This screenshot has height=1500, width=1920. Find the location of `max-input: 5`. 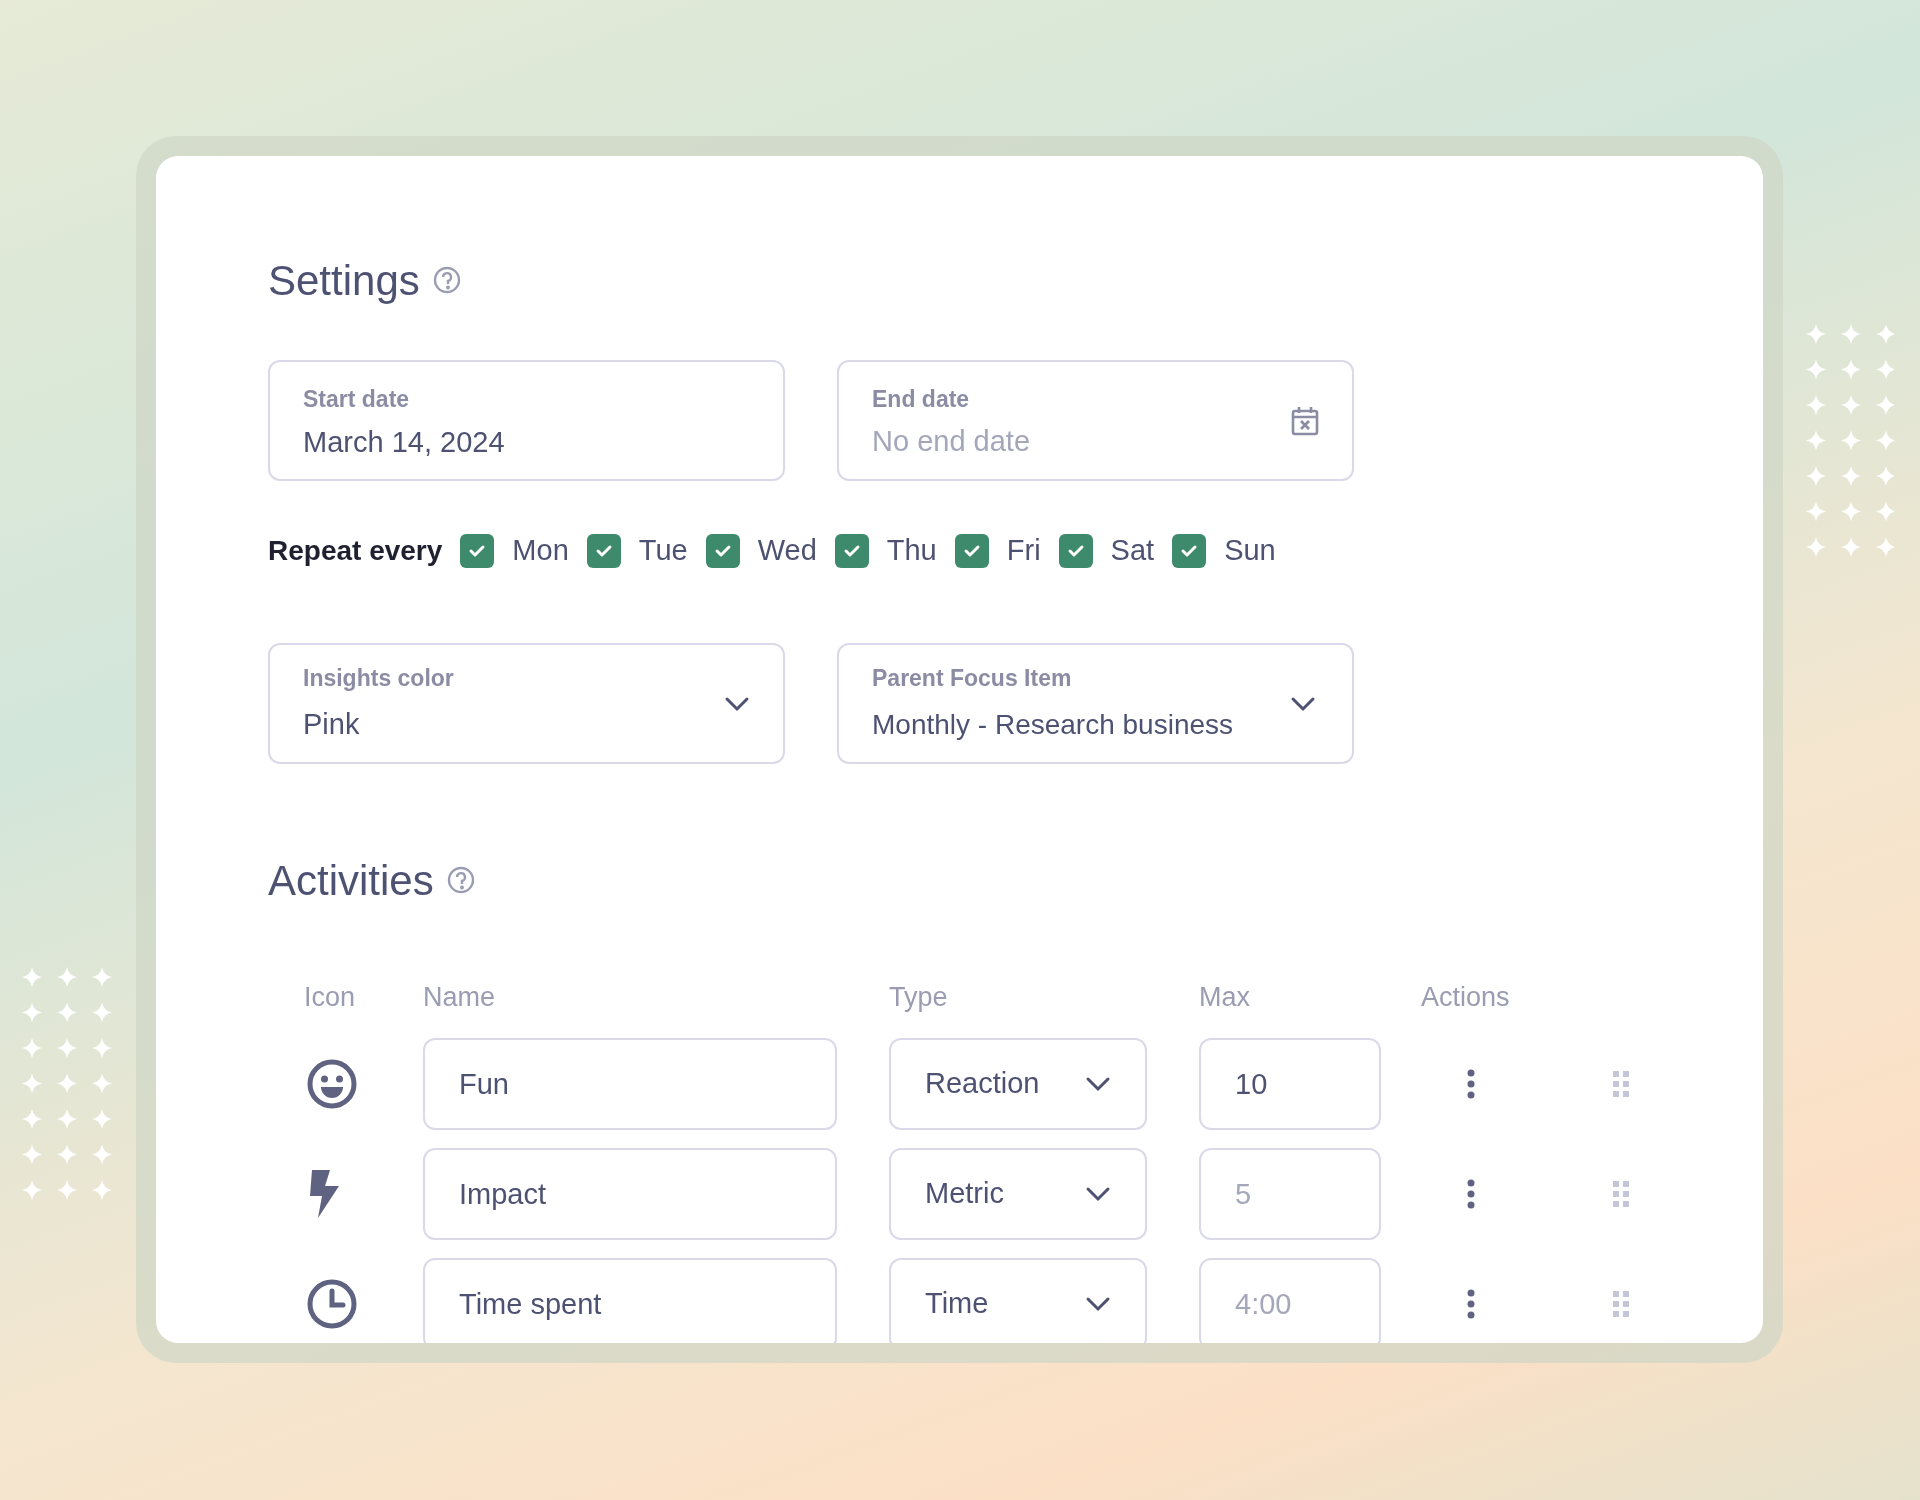

max-input: 5 is located at coordinates (1290, 1194).